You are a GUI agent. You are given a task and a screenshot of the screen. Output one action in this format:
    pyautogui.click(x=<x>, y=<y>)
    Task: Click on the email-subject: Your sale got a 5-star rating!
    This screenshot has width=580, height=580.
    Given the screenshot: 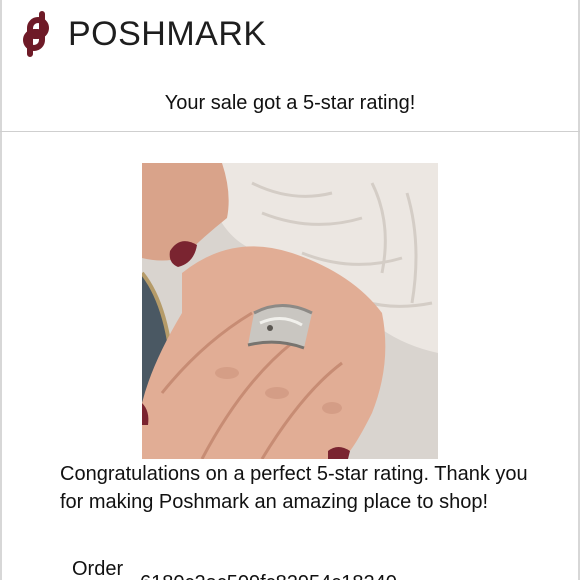 What is the action you would take?
    pyautogui.click(x=290, y=103)
    